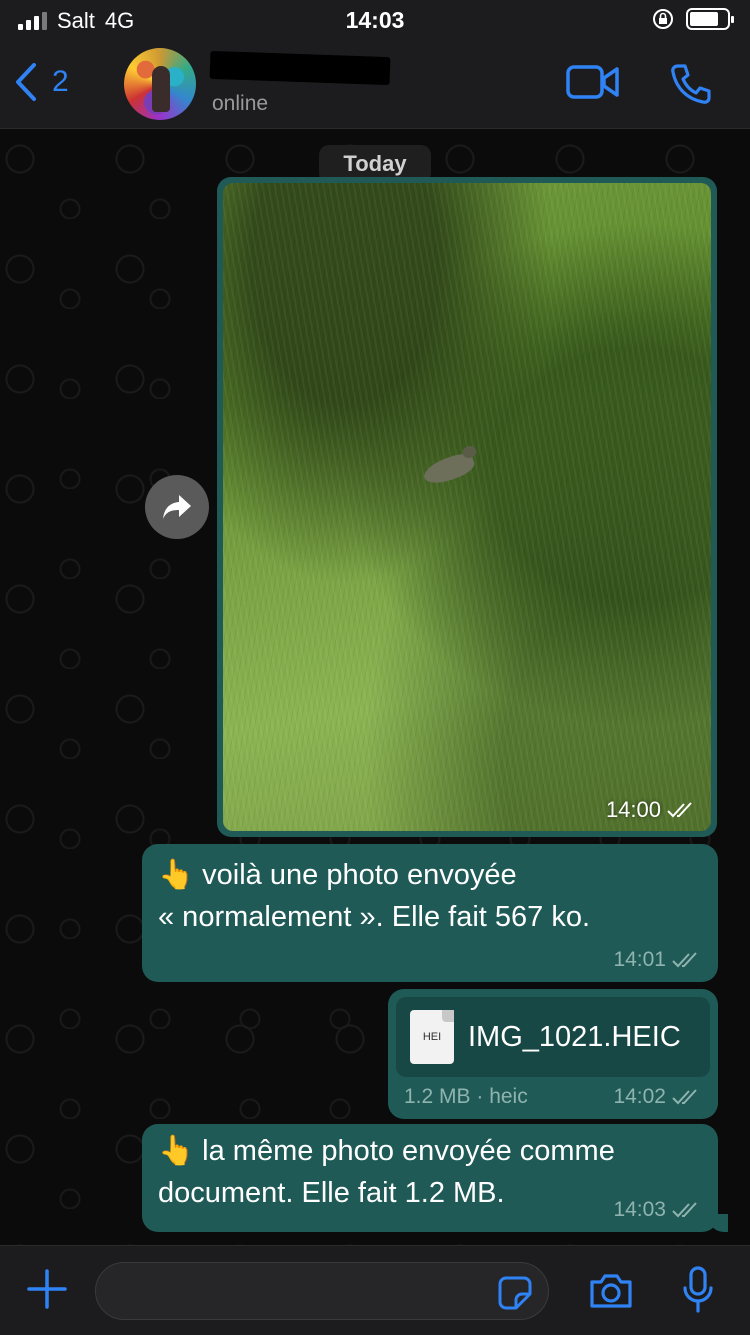 The width and height of the screenshot is (750, 1335). I want to click on video-call-button, so click(593, 84).